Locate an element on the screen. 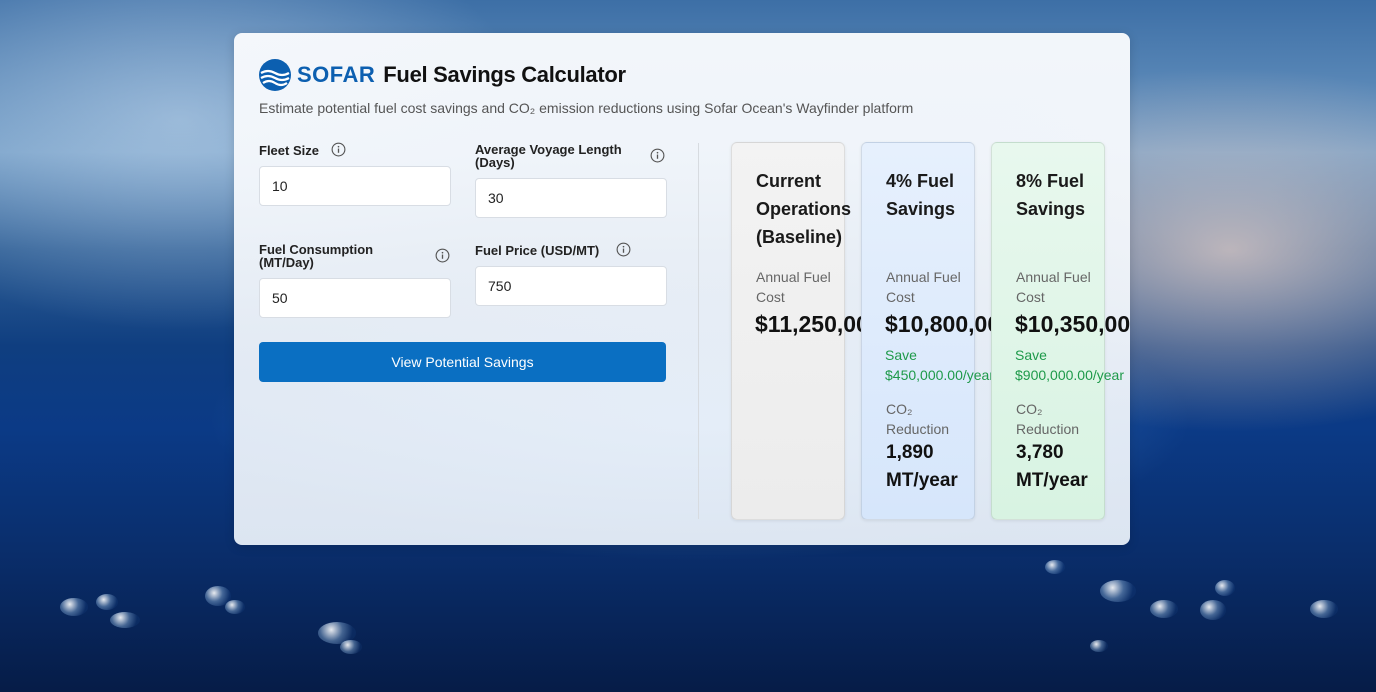  four-percent-save-clip: Save $450,000.00/year is located at coordinates (938, 365).